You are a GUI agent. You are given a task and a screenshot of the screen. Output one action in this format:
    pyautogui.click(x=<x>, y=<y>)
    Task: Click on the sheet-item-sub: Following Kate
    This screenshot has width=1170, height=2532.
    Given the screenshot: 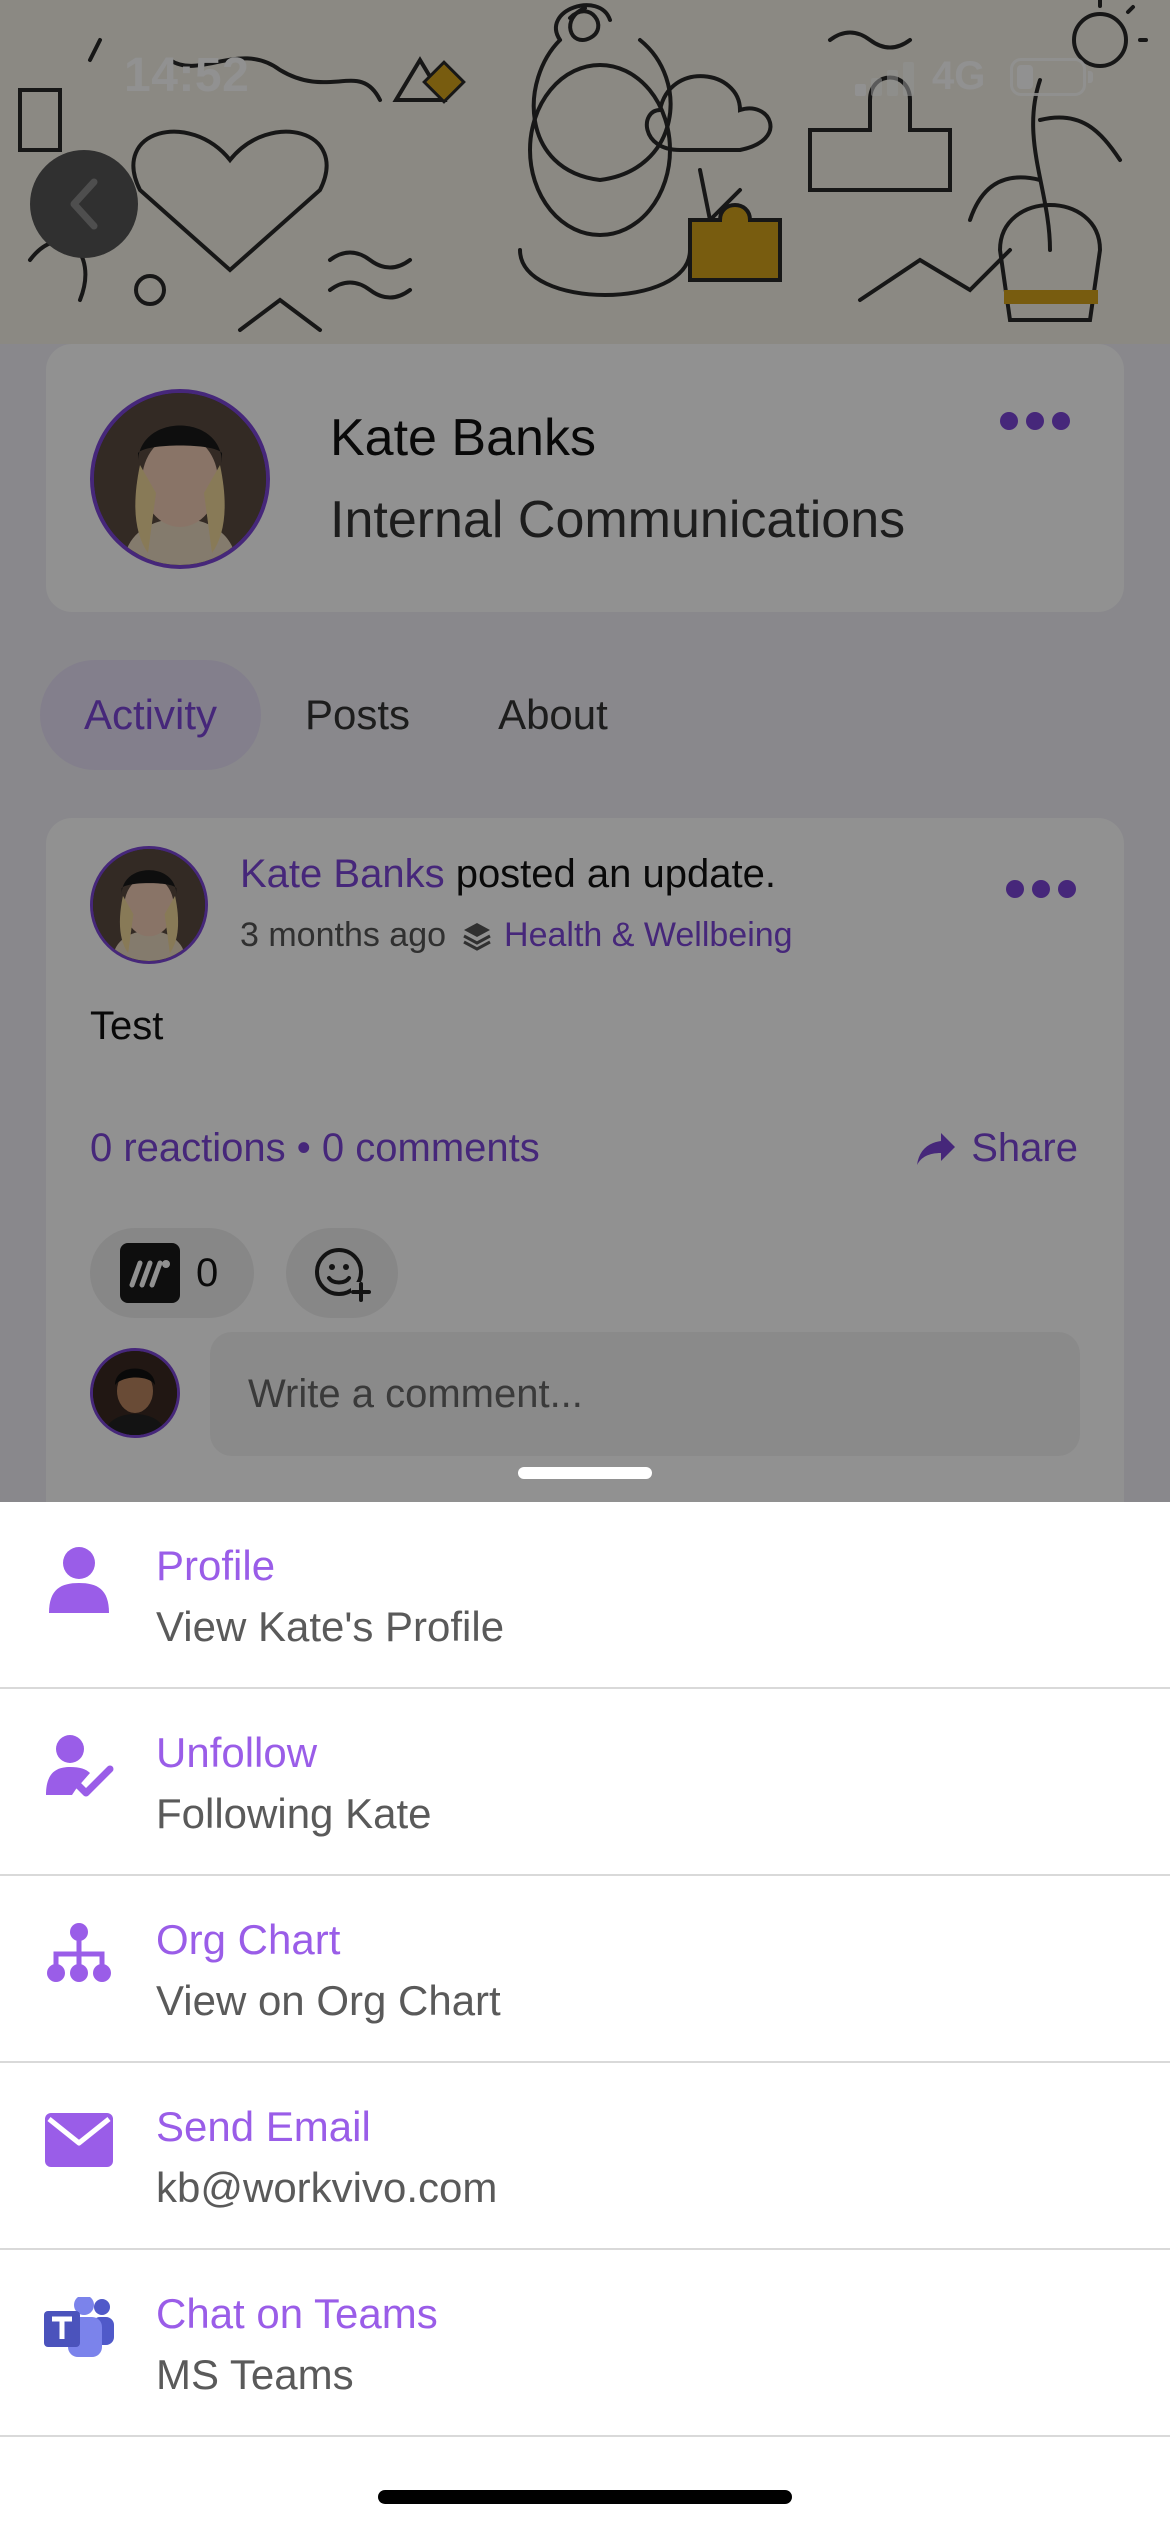 What is the action you would take?
    pyautogui.click(x=294, y=1813)
    